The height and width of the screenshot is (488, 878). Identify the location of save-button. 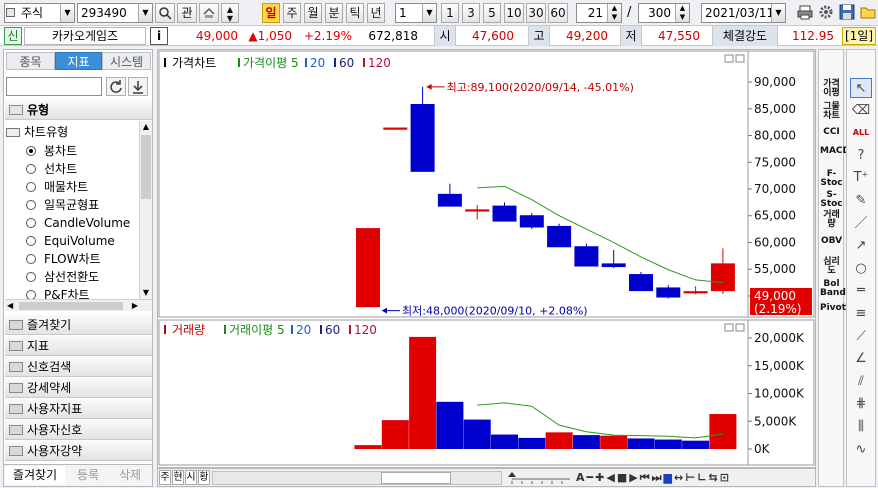
(847, 12).